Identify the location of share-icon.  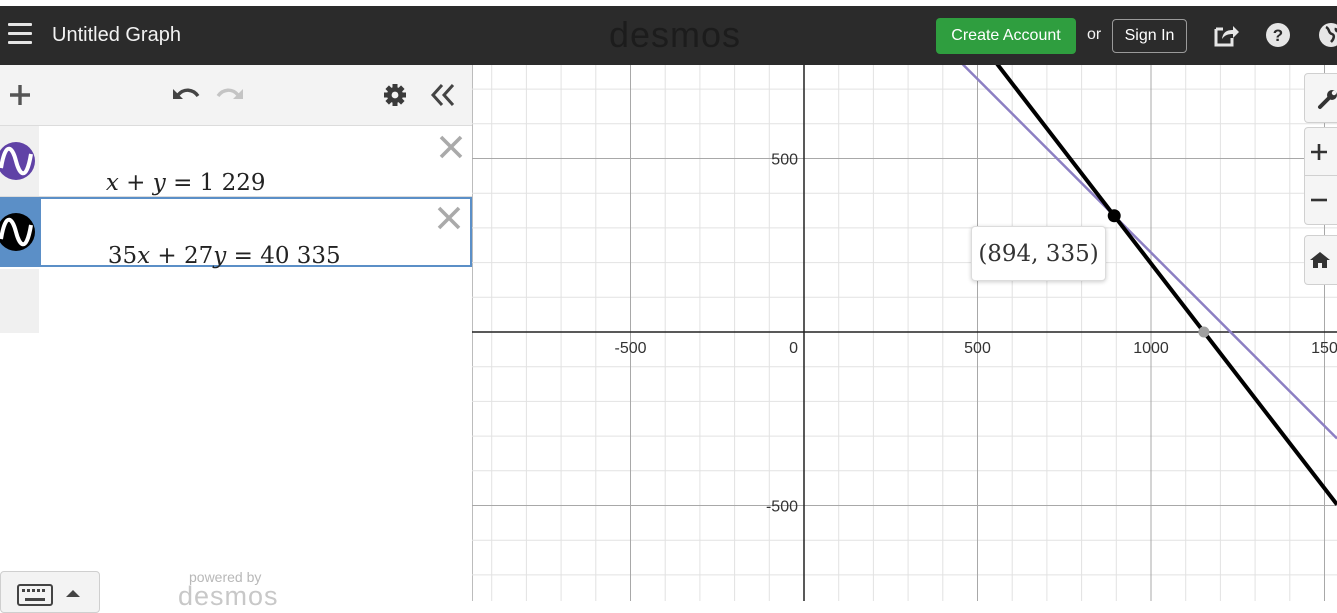
(1226, 35).